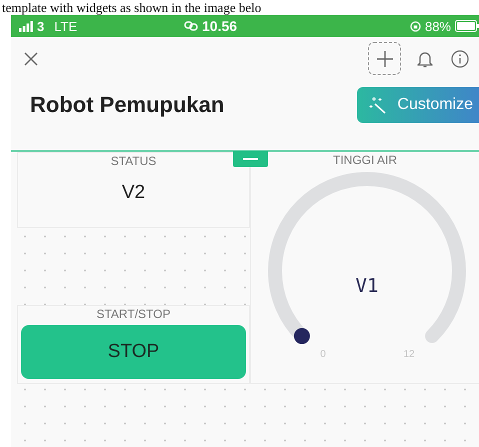 Image resolution: width=479 pixels, height=447 pixels. Describe the element at coordinates (133, 314) in the screenshot. I see `widget-title: START/STOP` at that location.